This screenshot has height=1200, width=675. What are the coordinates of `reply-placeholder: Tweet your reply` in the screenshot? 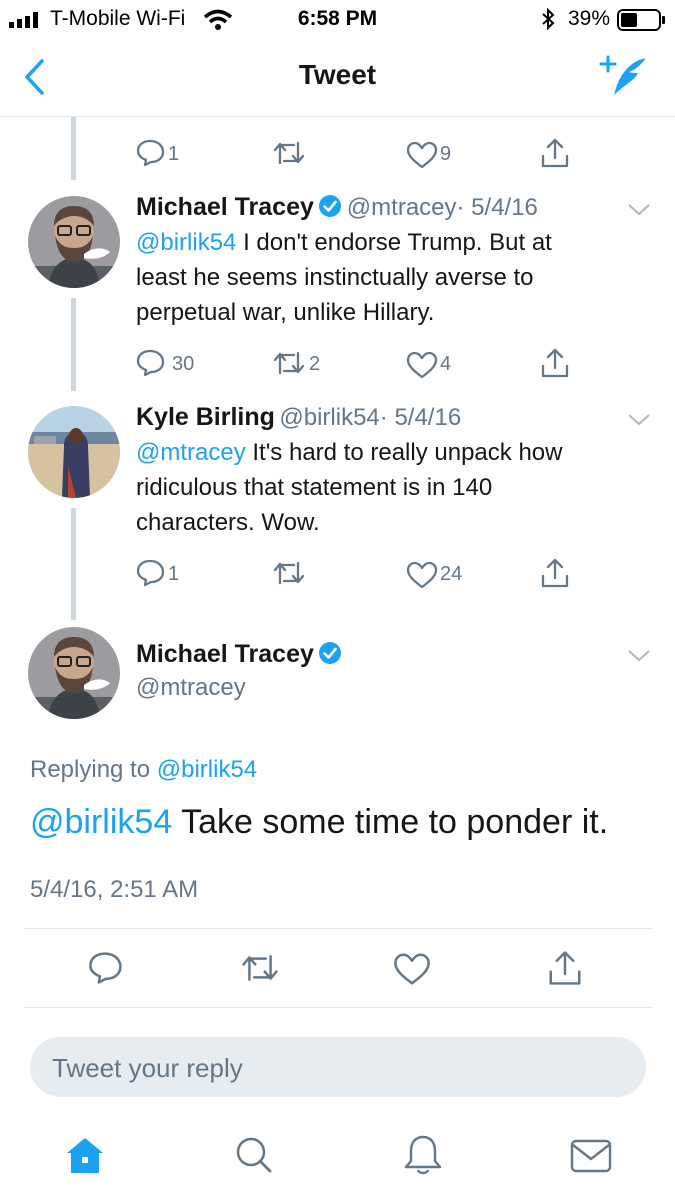 It's located at (147, 1068).